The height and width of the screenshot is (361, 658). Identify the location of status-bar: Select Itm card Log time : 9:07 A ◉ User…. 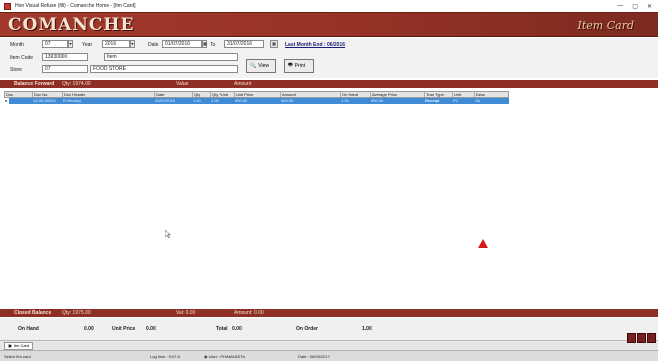
(329, 355).